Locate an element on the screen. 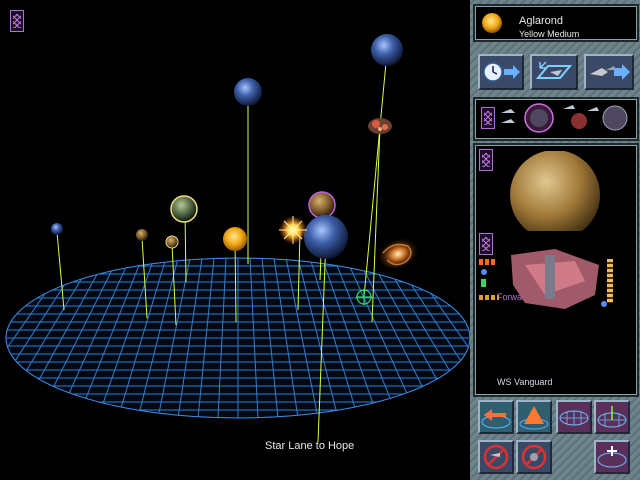  move-left-icon is located at coordinates (496, 419).